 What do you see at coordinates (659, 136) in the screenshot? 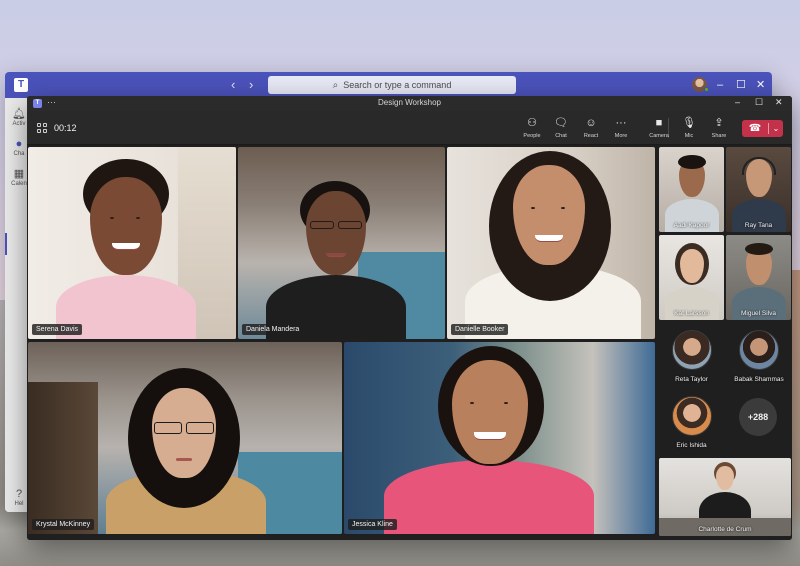
I see `camera-label: Camera` at bounding box center [659, 136].